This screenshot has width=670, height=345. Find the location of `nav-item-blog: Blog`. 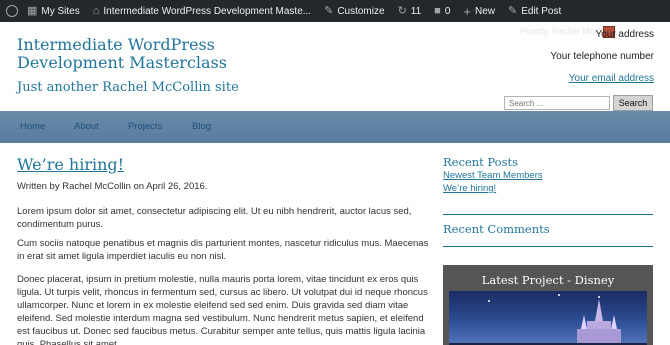

nav-item-blog: Blog is located at coordinates (201, 126).